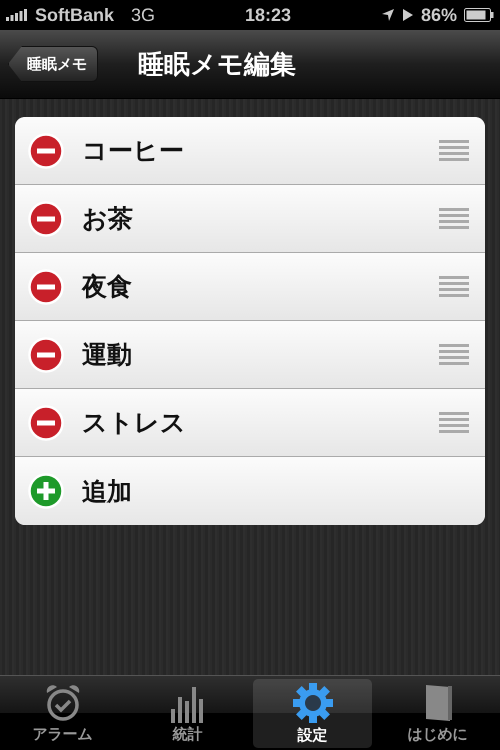  I want to click on location-arrow-icon, so click(387, 15).